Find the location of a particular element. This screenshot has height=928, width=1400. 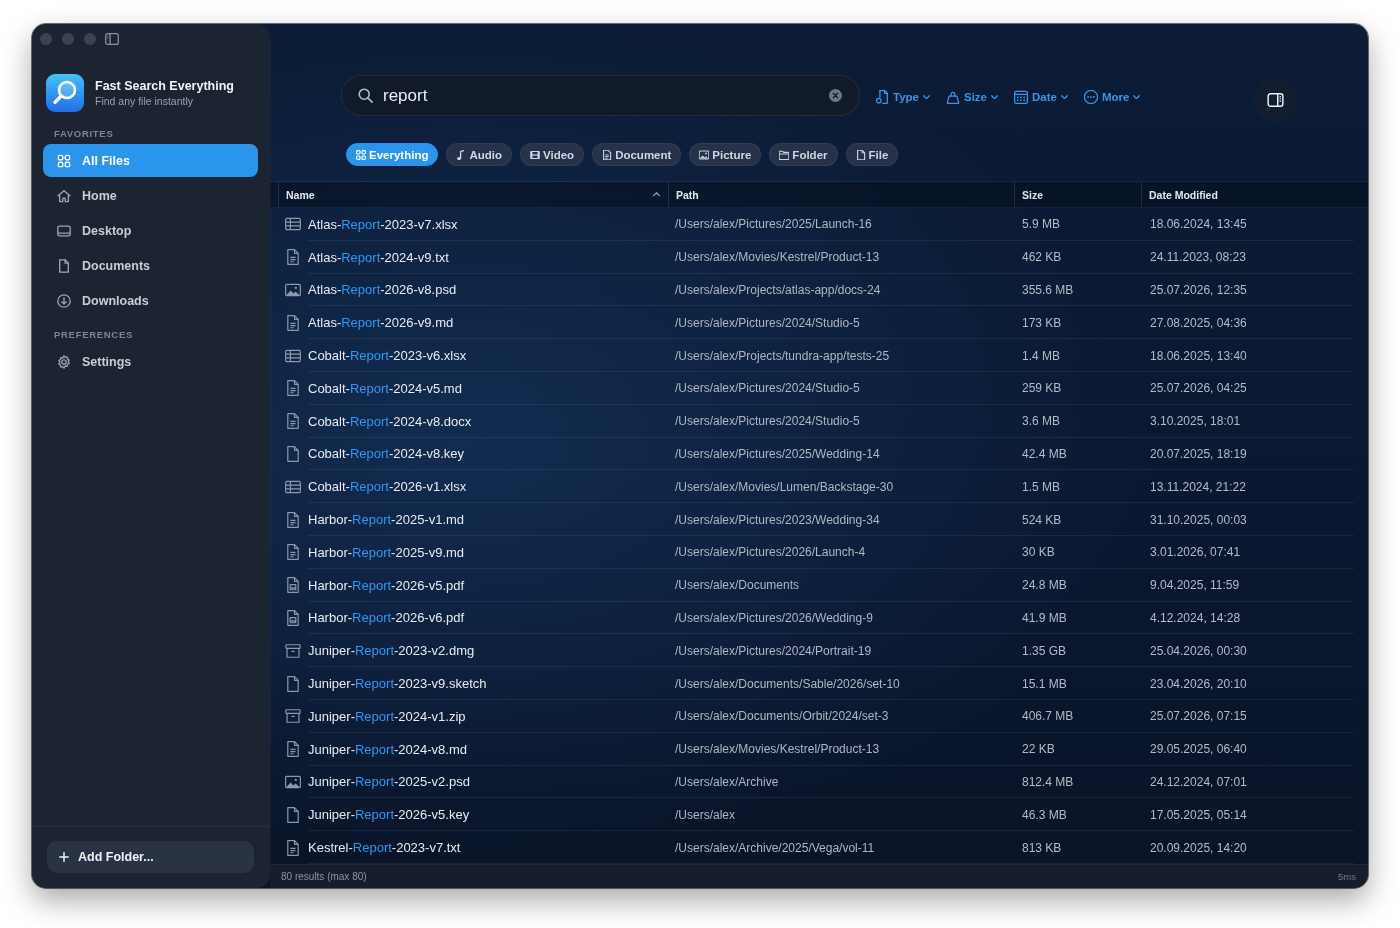

app-logo-icon is located at coordinates (65, 93).